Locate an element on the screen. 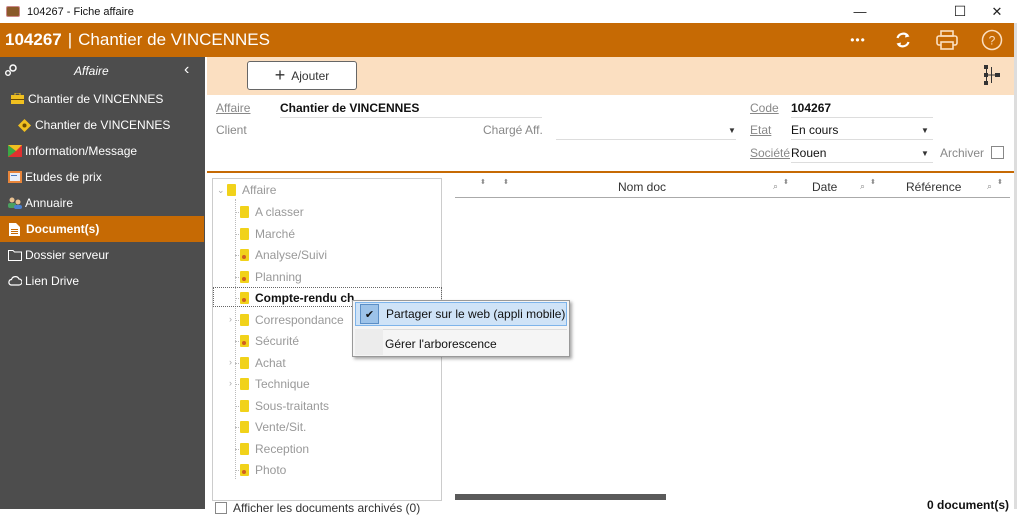  add-button-label: Ajouter is located at coordinates (310, 75).